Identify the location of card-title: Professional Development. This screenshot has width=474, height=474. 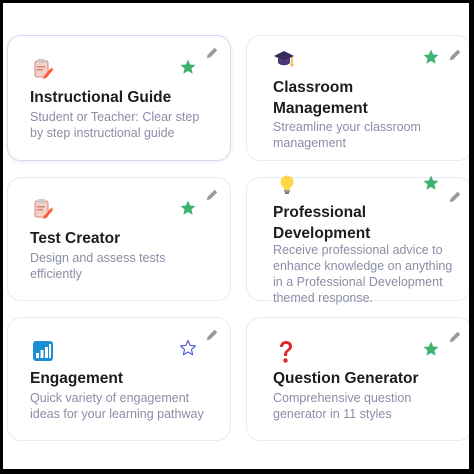
(322, 223).